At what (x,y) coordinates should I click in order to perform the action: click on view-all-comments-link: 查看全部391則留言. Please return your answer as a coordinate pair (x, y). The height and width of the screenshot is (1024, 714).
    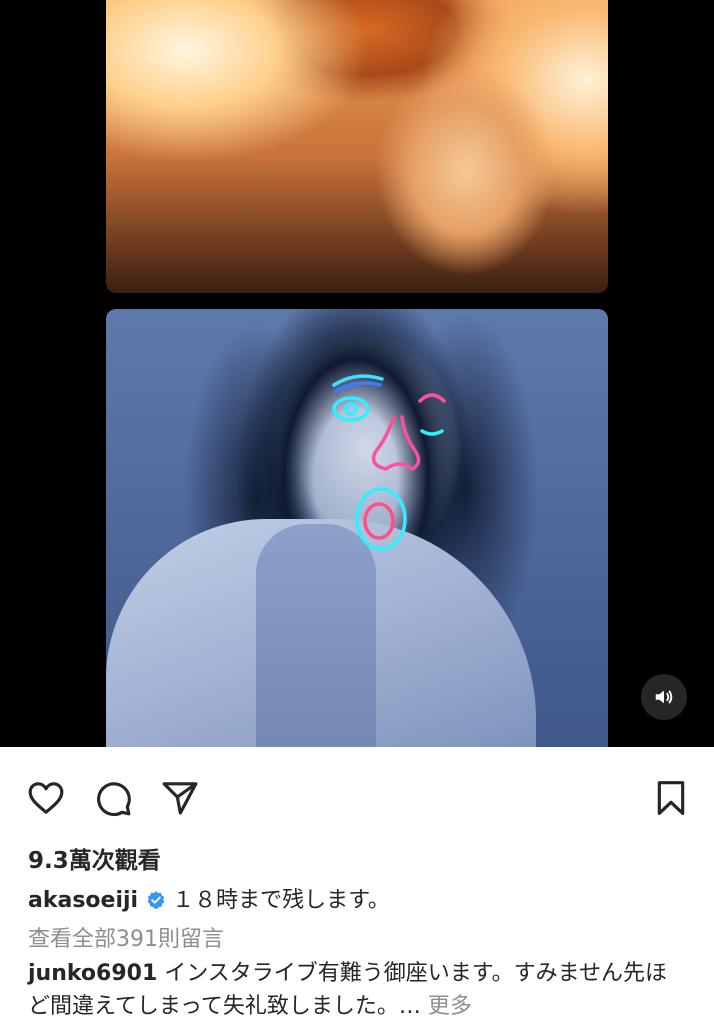
    Looking at the image, I should click on (126, 937).